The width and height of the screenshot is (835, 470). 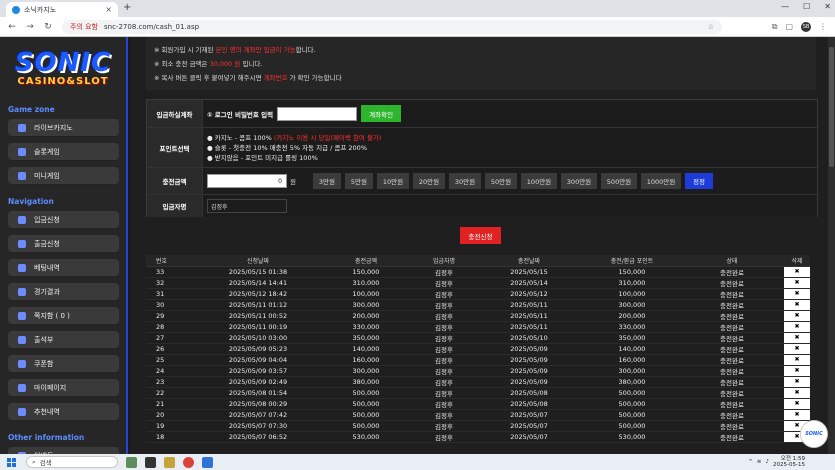 I want to click on sidebar-item-label: 출석부, so click(x=44, y=340).